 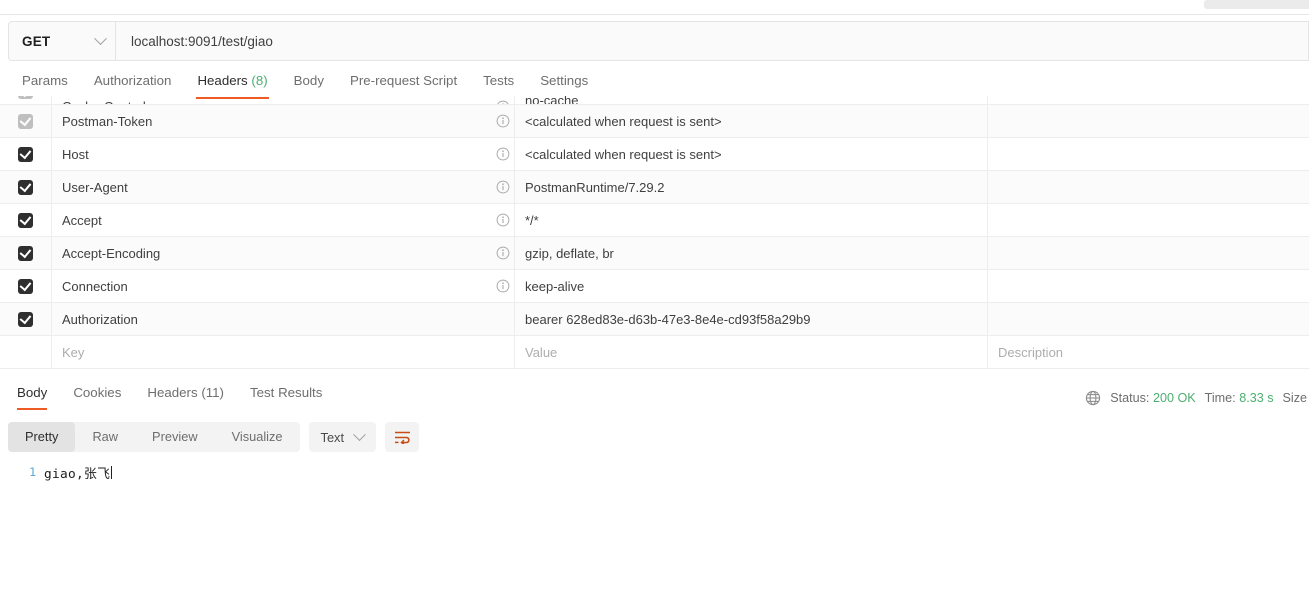 What do you see at coordinates (1031, 352) in the screenshot?
I see `header-description-placeholder: Description` at bounding box center [1031, 352].